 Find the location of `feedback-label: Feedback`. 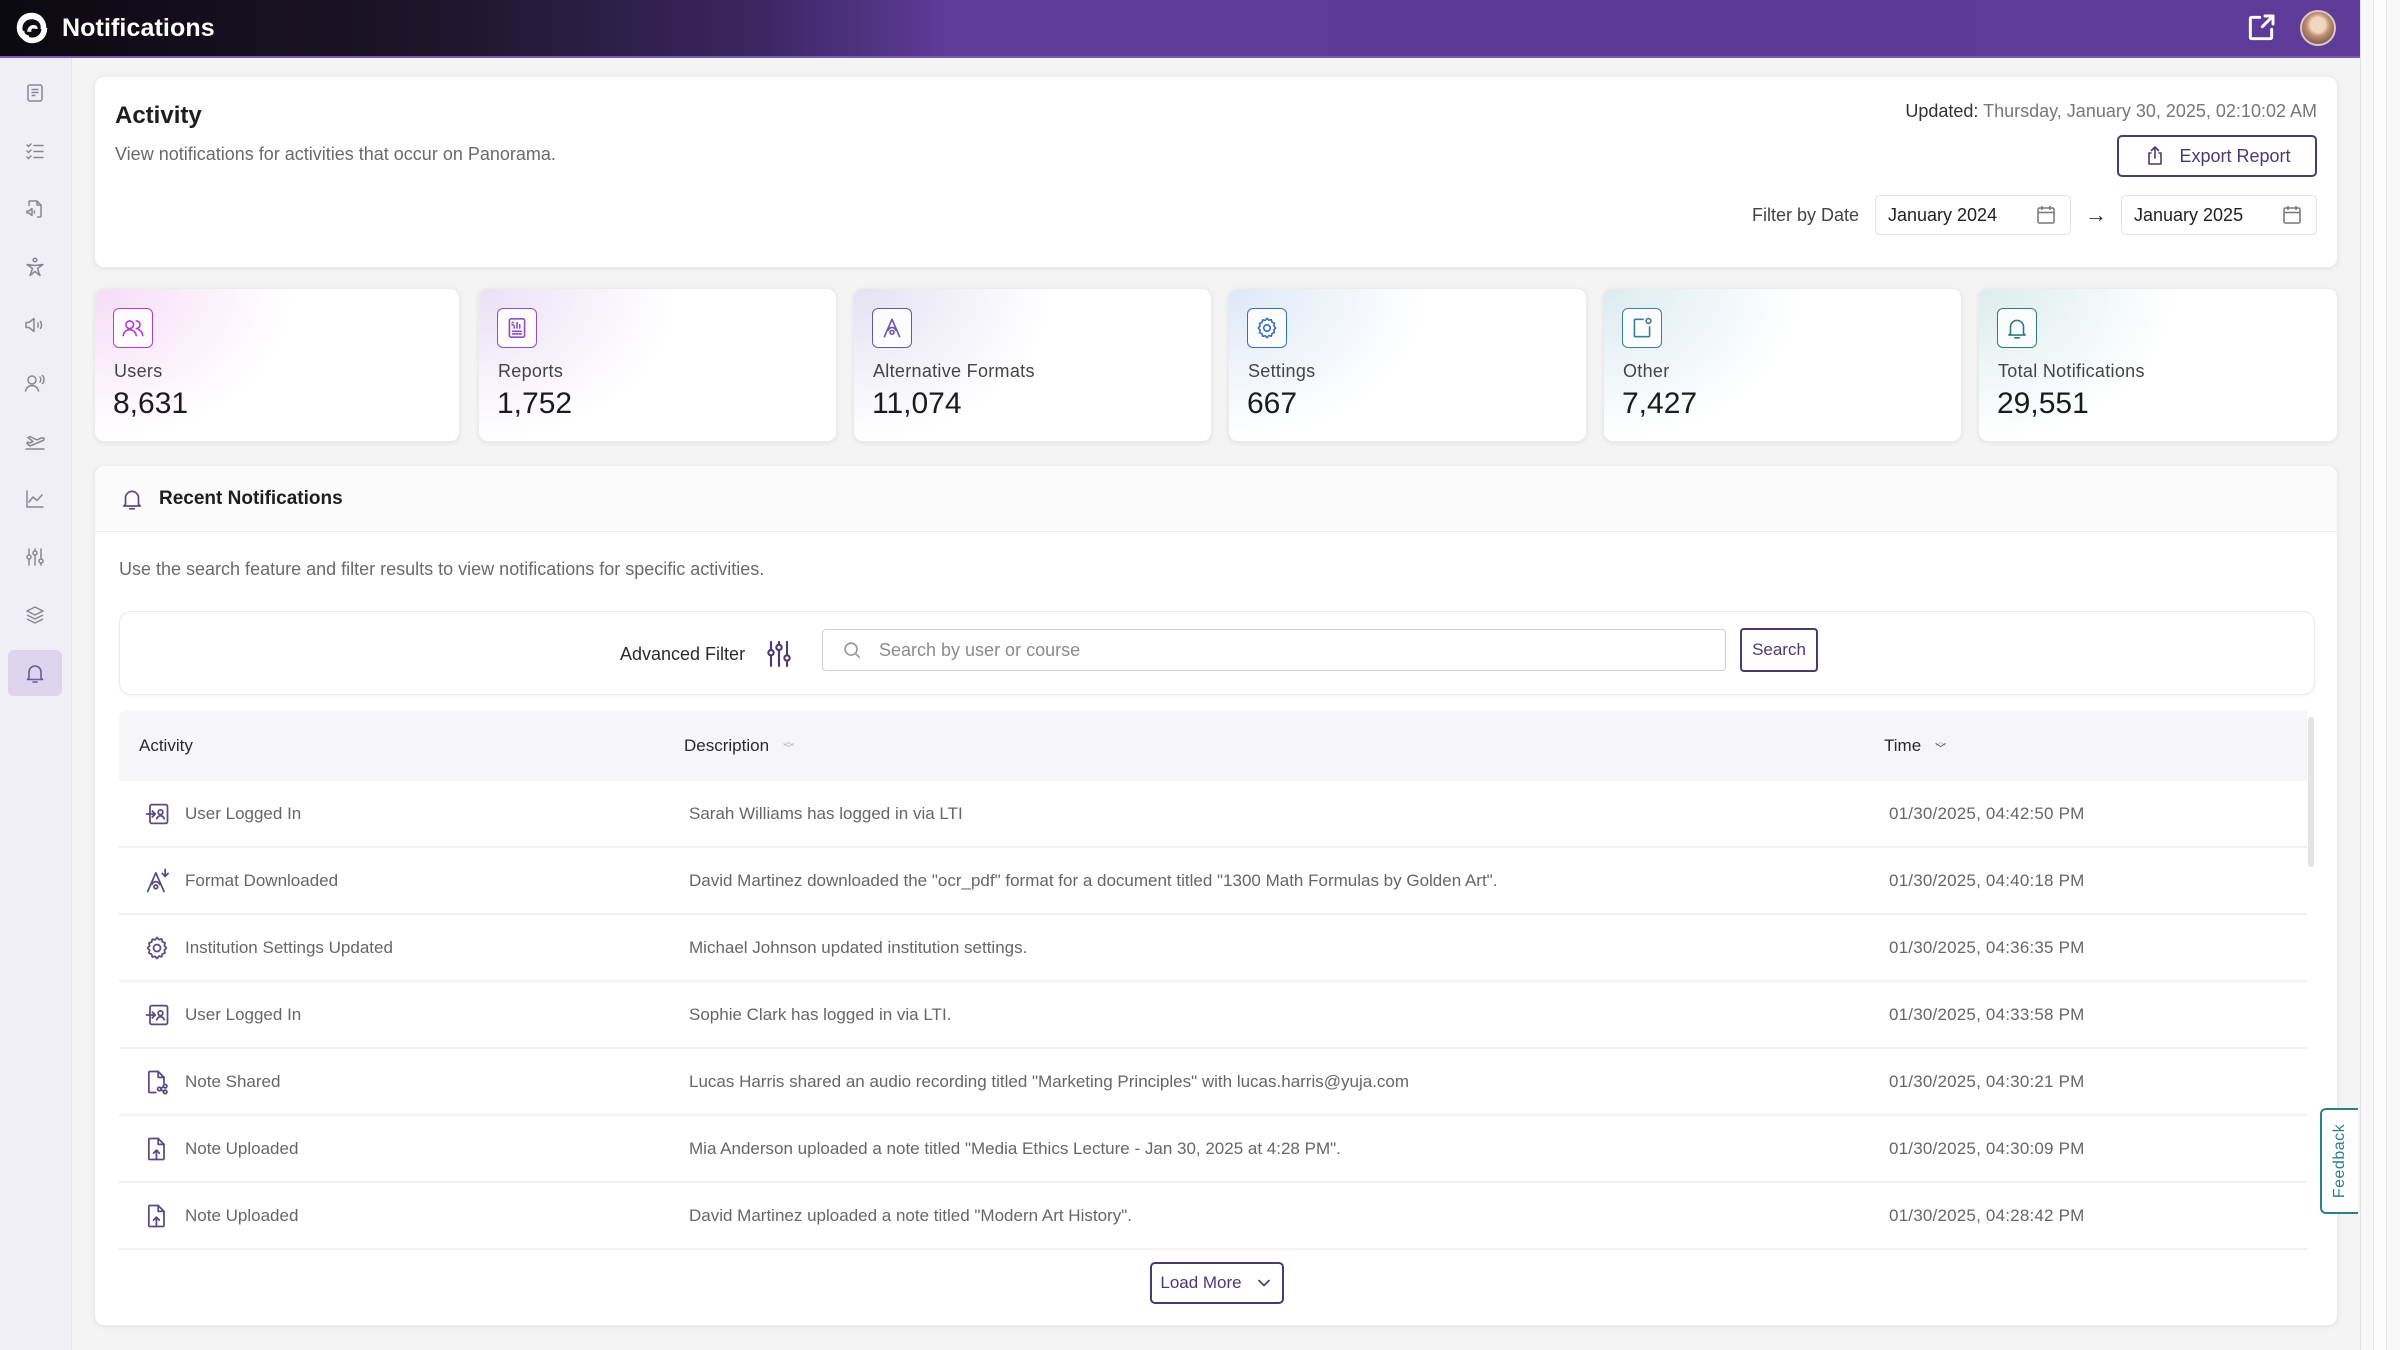

feedback-label: Feedback is located at coordinates (2340, 1161).